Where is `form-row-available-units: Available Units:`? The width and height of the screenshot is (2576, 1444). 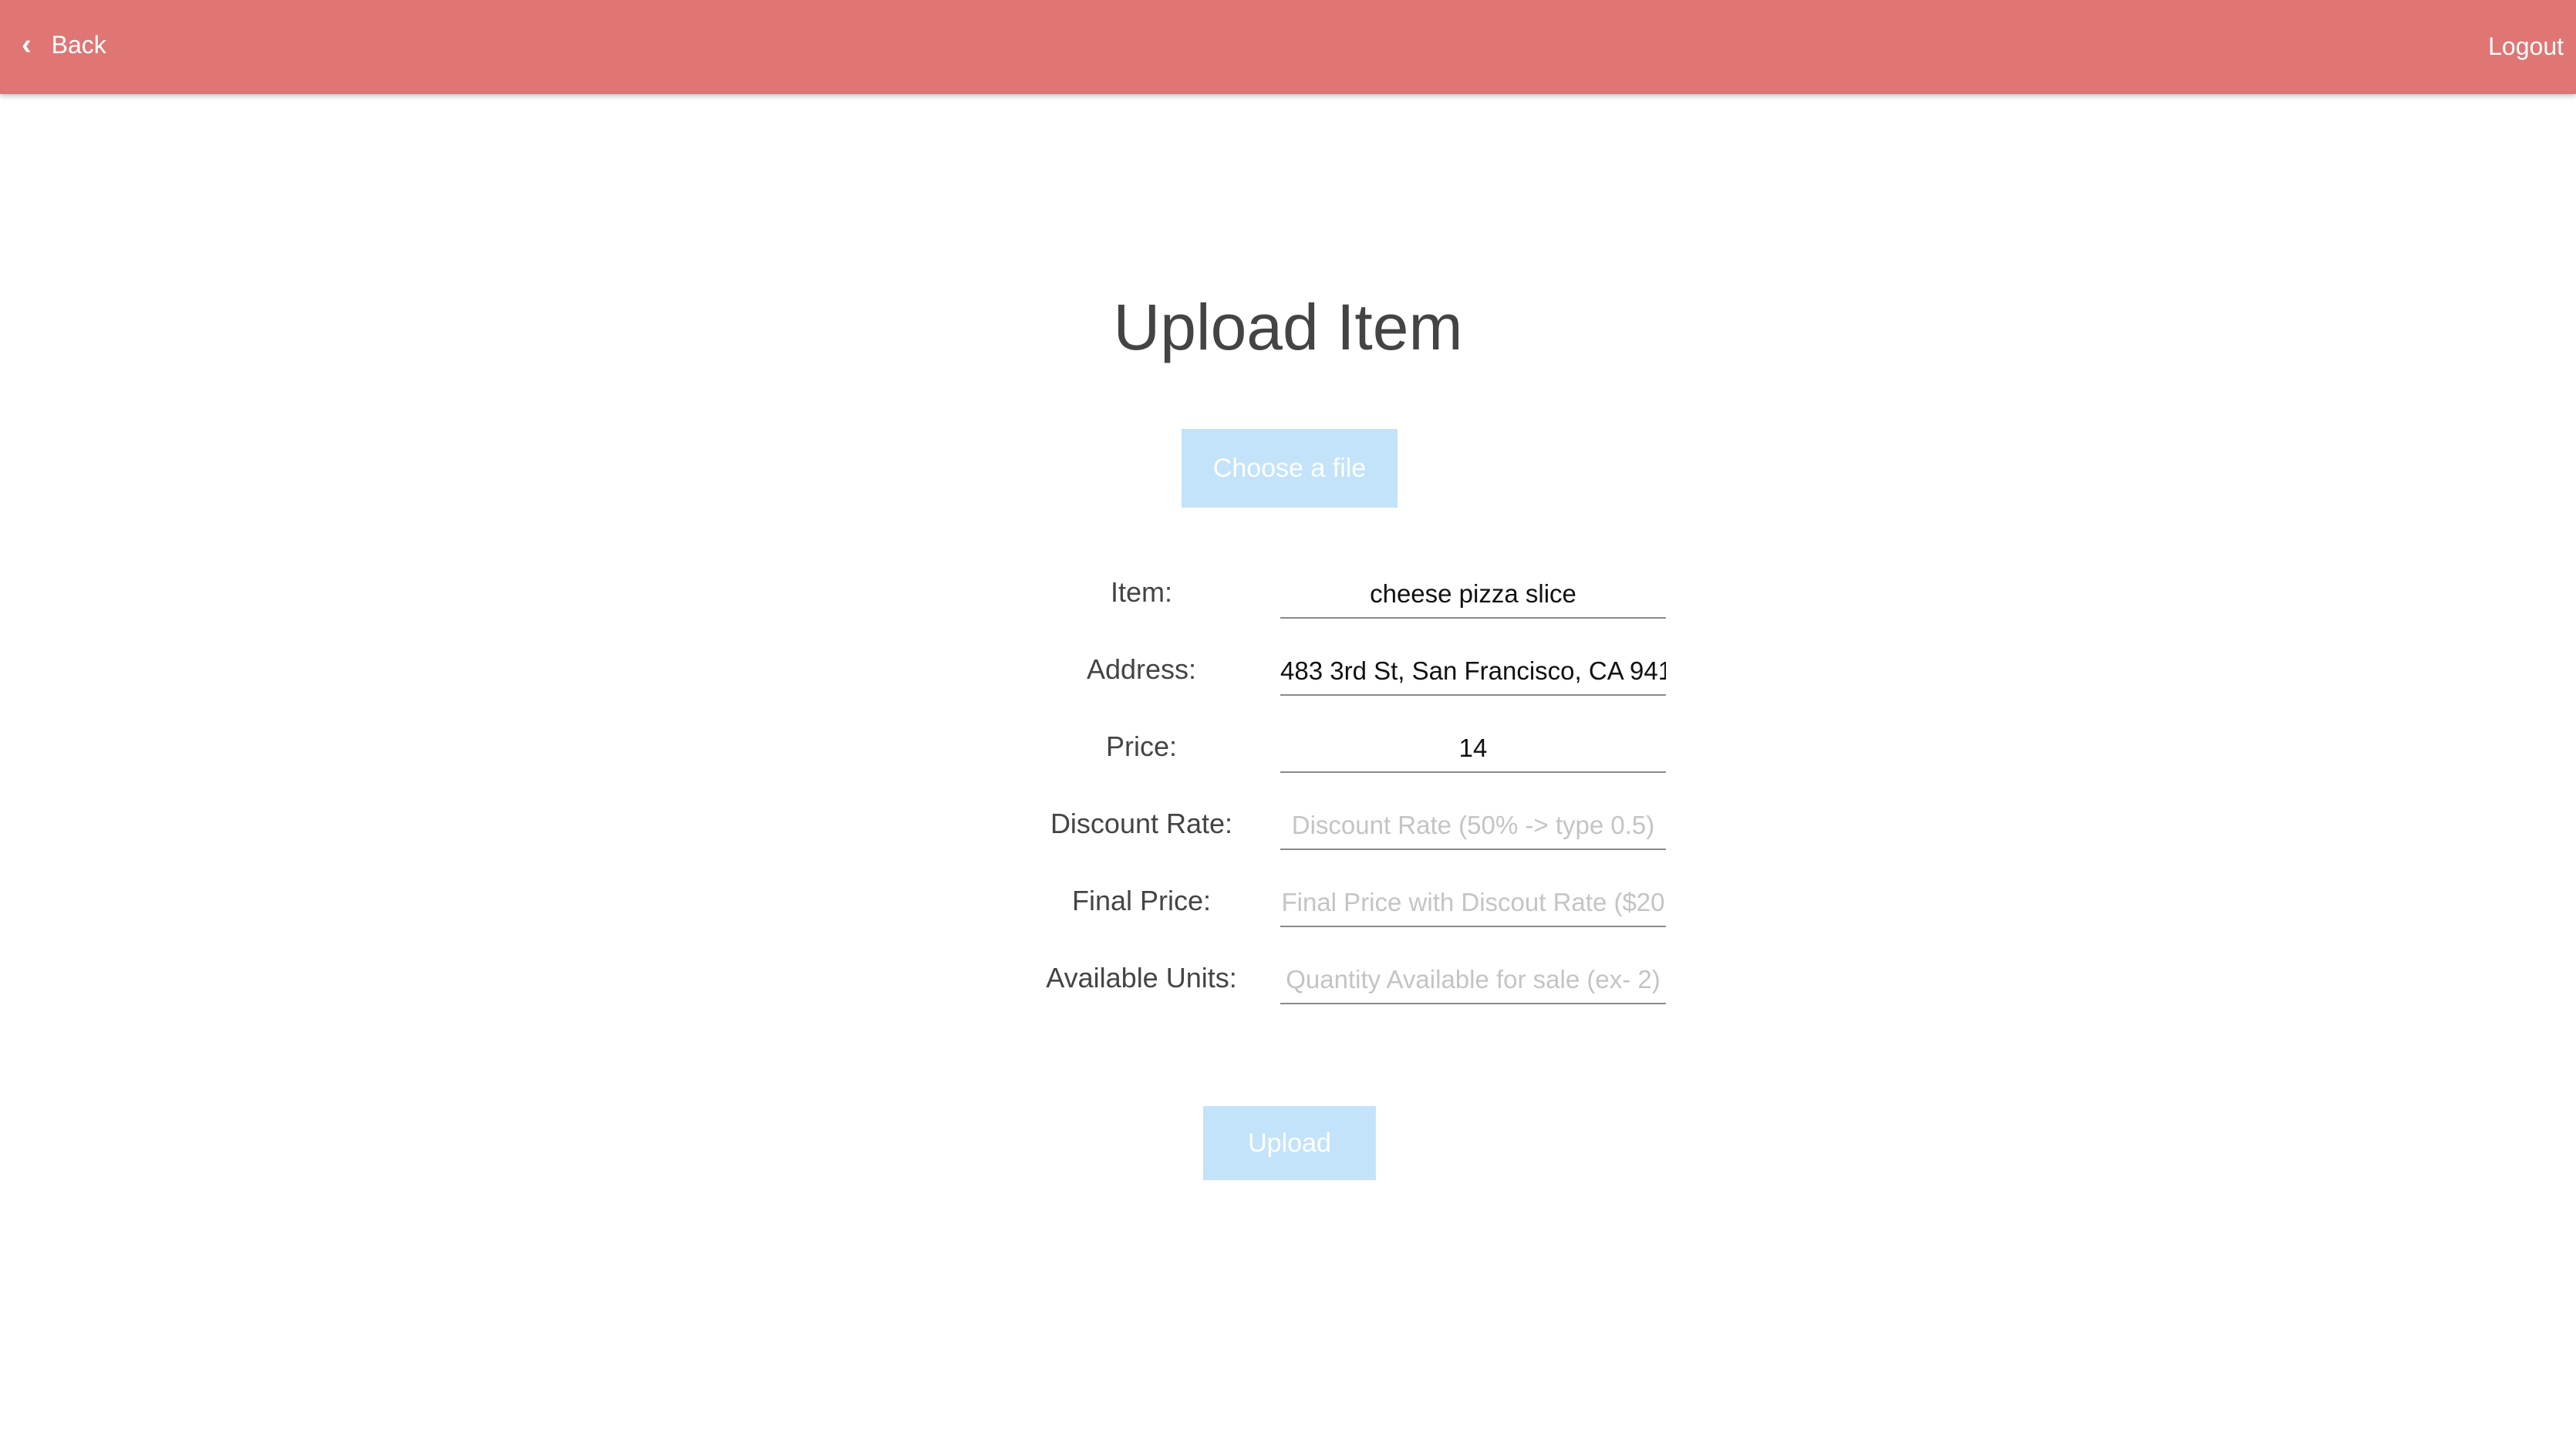
form-row-available-units: Available Units: is located at coordinates (1288, 995).